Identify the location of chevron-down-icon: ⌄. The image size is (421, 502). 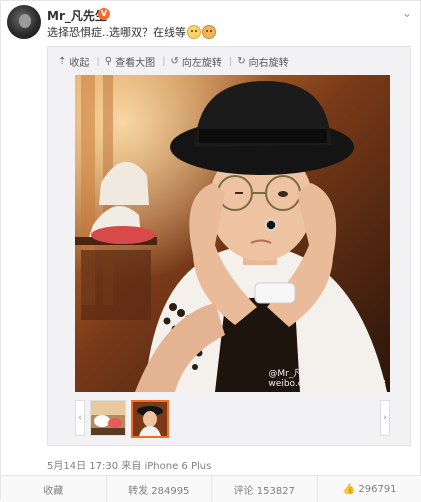
(407, 13).